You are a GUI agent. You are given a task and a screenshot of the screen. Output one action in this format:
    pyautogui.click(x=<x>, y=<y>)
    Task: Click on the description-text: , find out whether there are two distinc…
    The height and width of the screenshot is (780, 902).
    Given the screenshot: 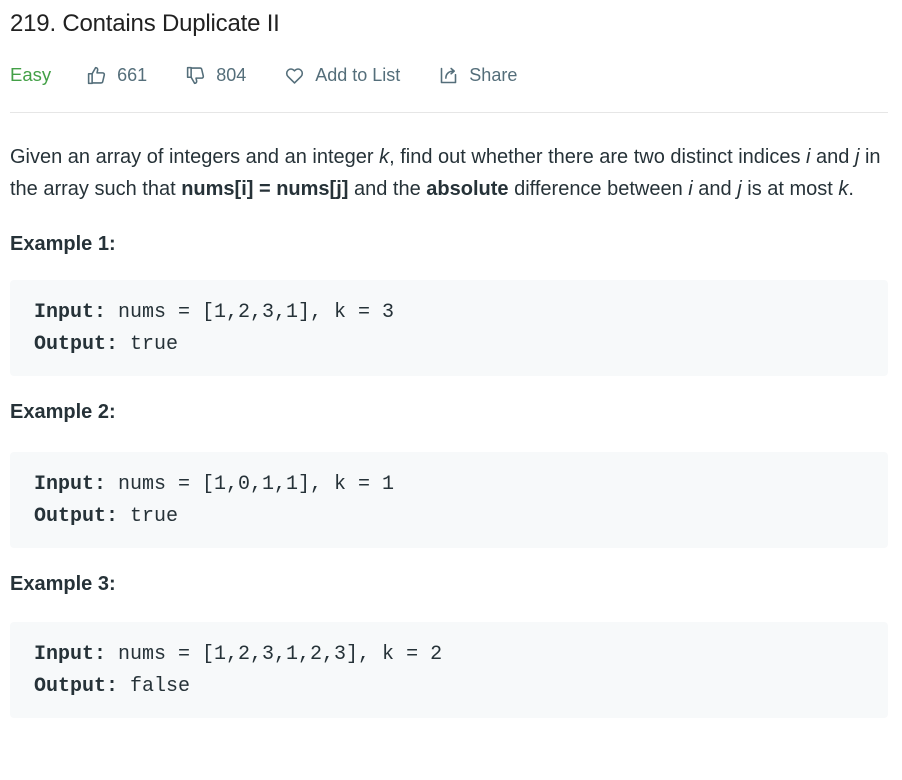 What is the action you would take?
    pyautogui.click(x=598, y=157)
    